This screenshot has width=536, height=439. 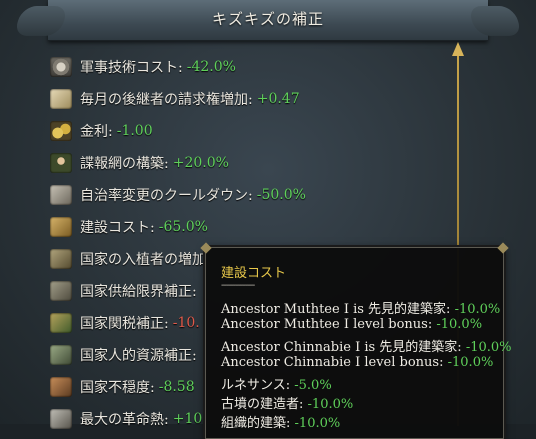 What do you see at coordinates (138, 356) in the screenshot?
I see `modifier-label: 国家人的資源補正:` at bounding box center [138, 356].